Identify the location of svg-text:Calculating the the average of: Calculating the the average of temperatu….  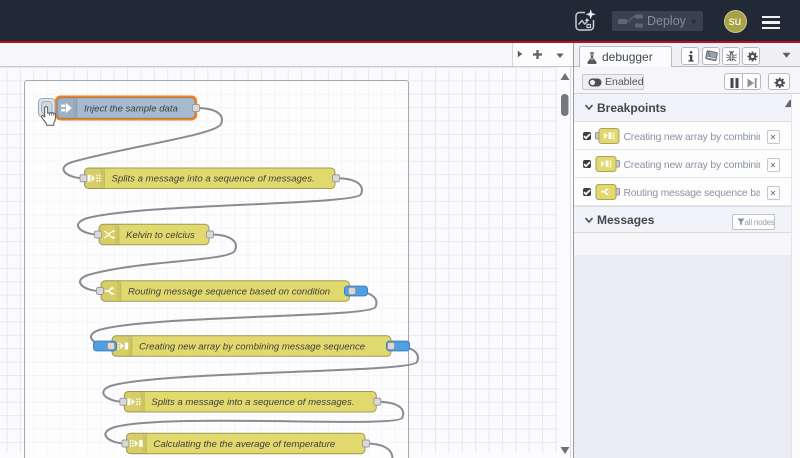
(244, 444).